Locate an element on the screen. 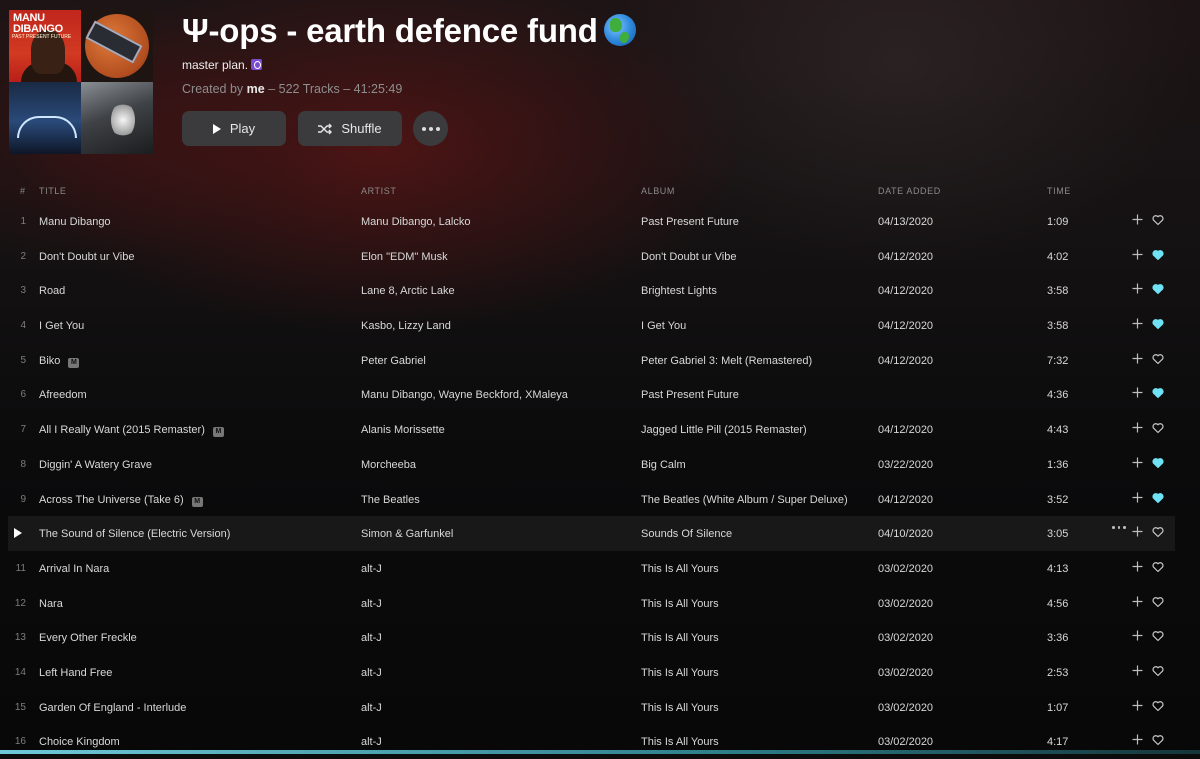 The width and height of the screenshot is (1200, 759). track-artist: Elon "EDM" Musk is located at coordinates (404, 257).